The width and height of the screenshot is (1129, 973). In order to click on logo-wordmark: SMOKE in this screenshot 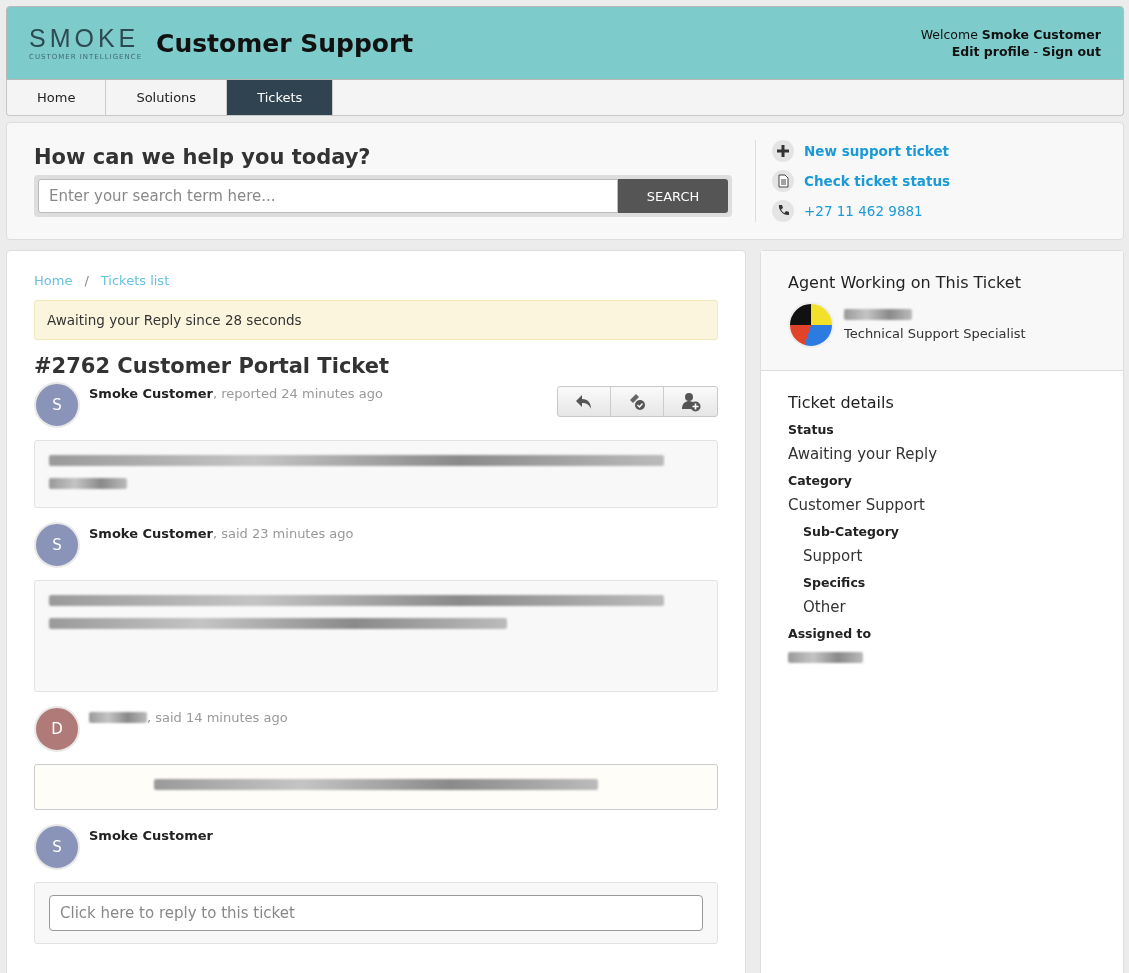, I will do `click(84, 38)`.